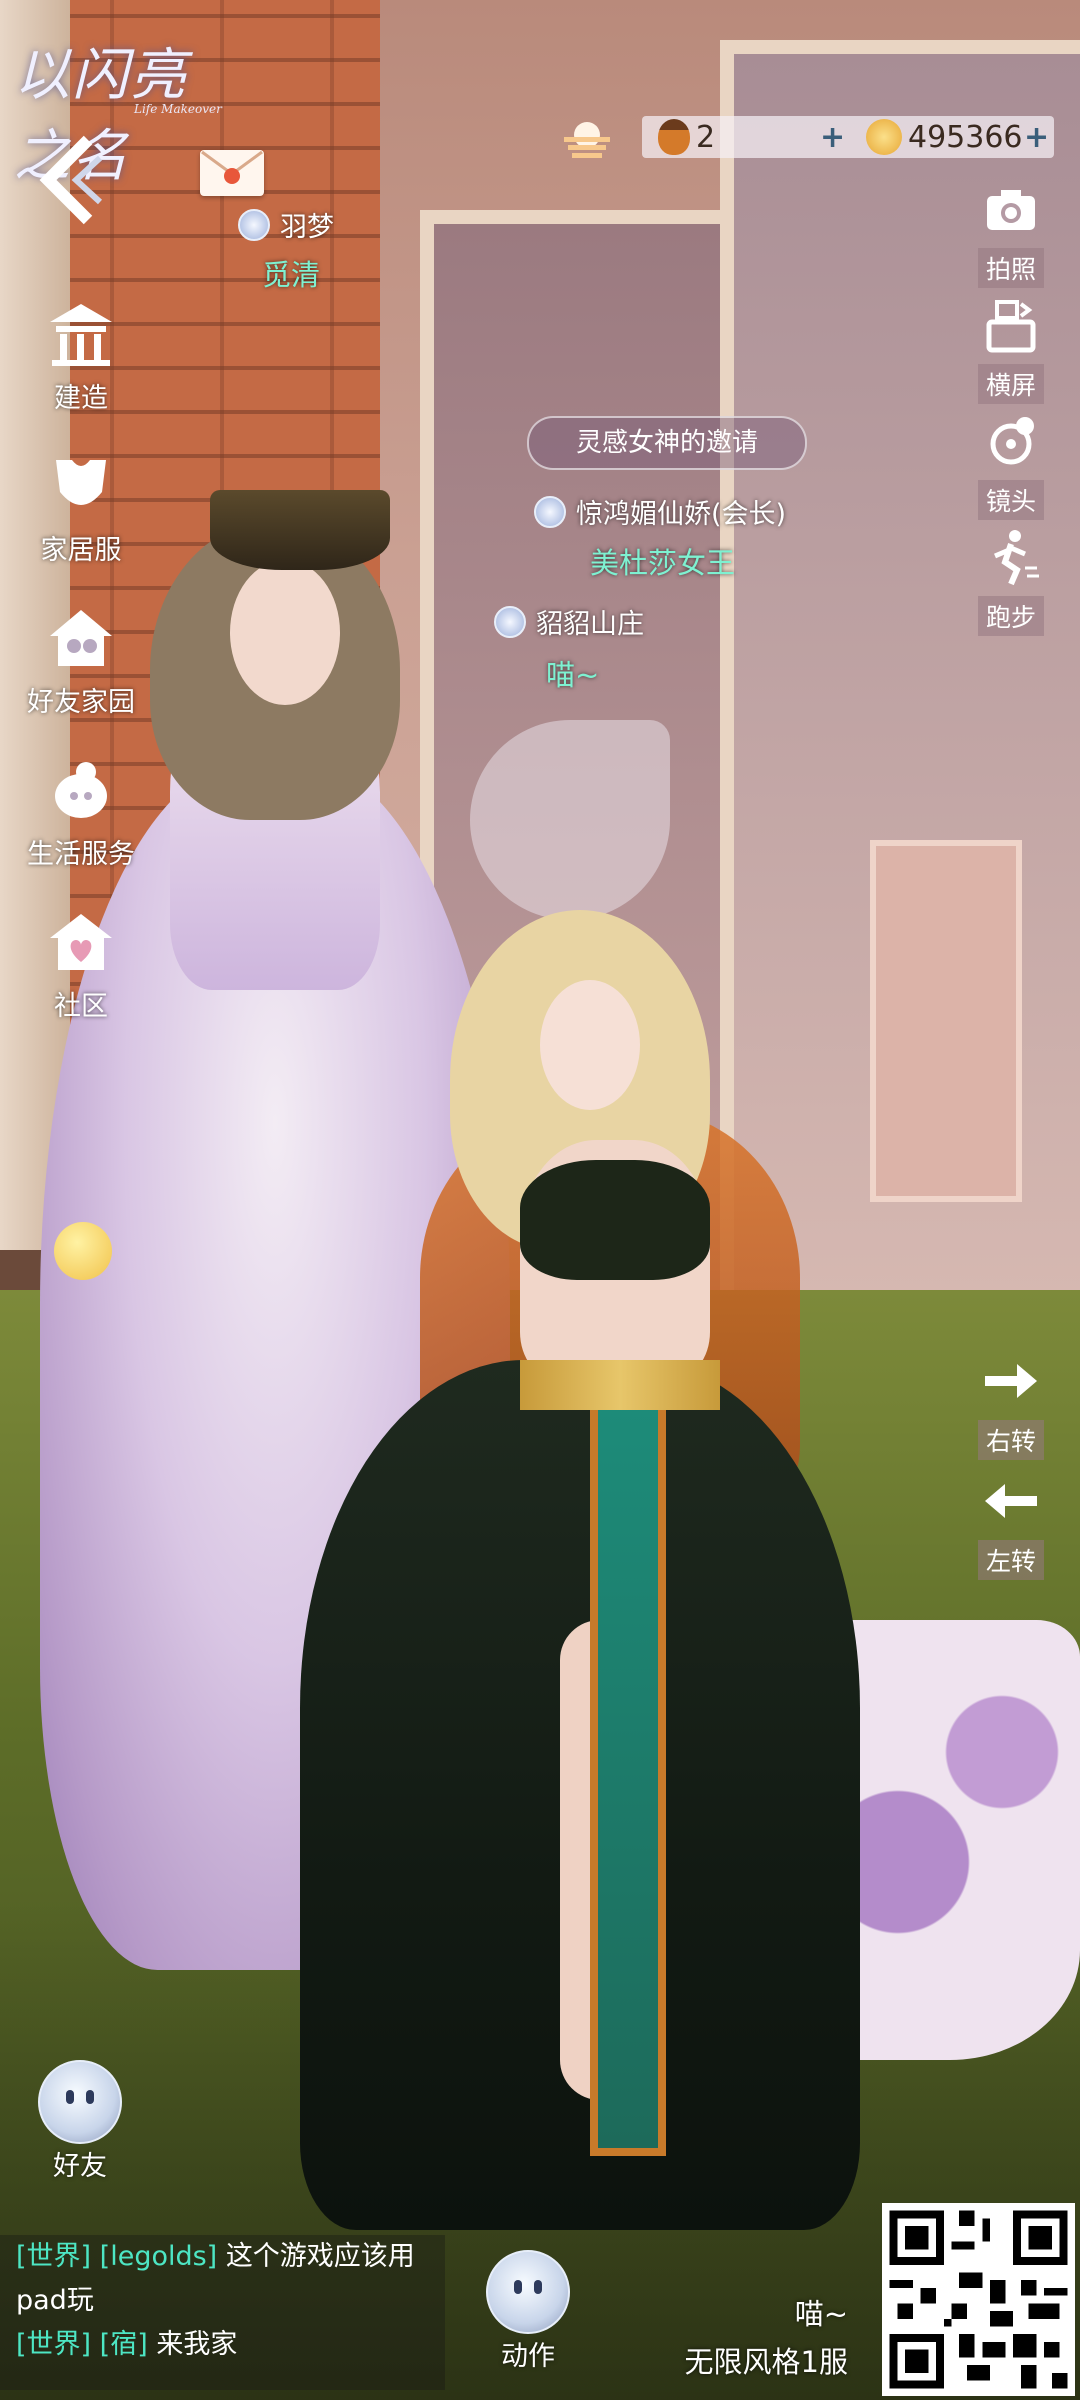 The height and width of the screenshot is (2400, 1080). Describe the element at coordinates (628, 1768) in the screenshot. I see `character-2-panel` at that location.